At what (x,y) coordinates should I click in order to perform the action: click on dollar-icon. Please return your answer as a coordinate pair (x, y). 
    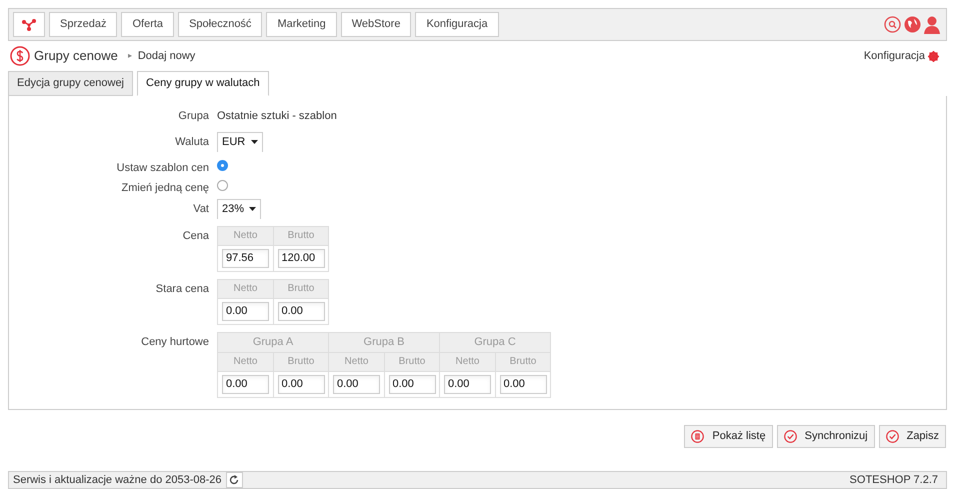
    Looking at the image, I should click on (20, 56).